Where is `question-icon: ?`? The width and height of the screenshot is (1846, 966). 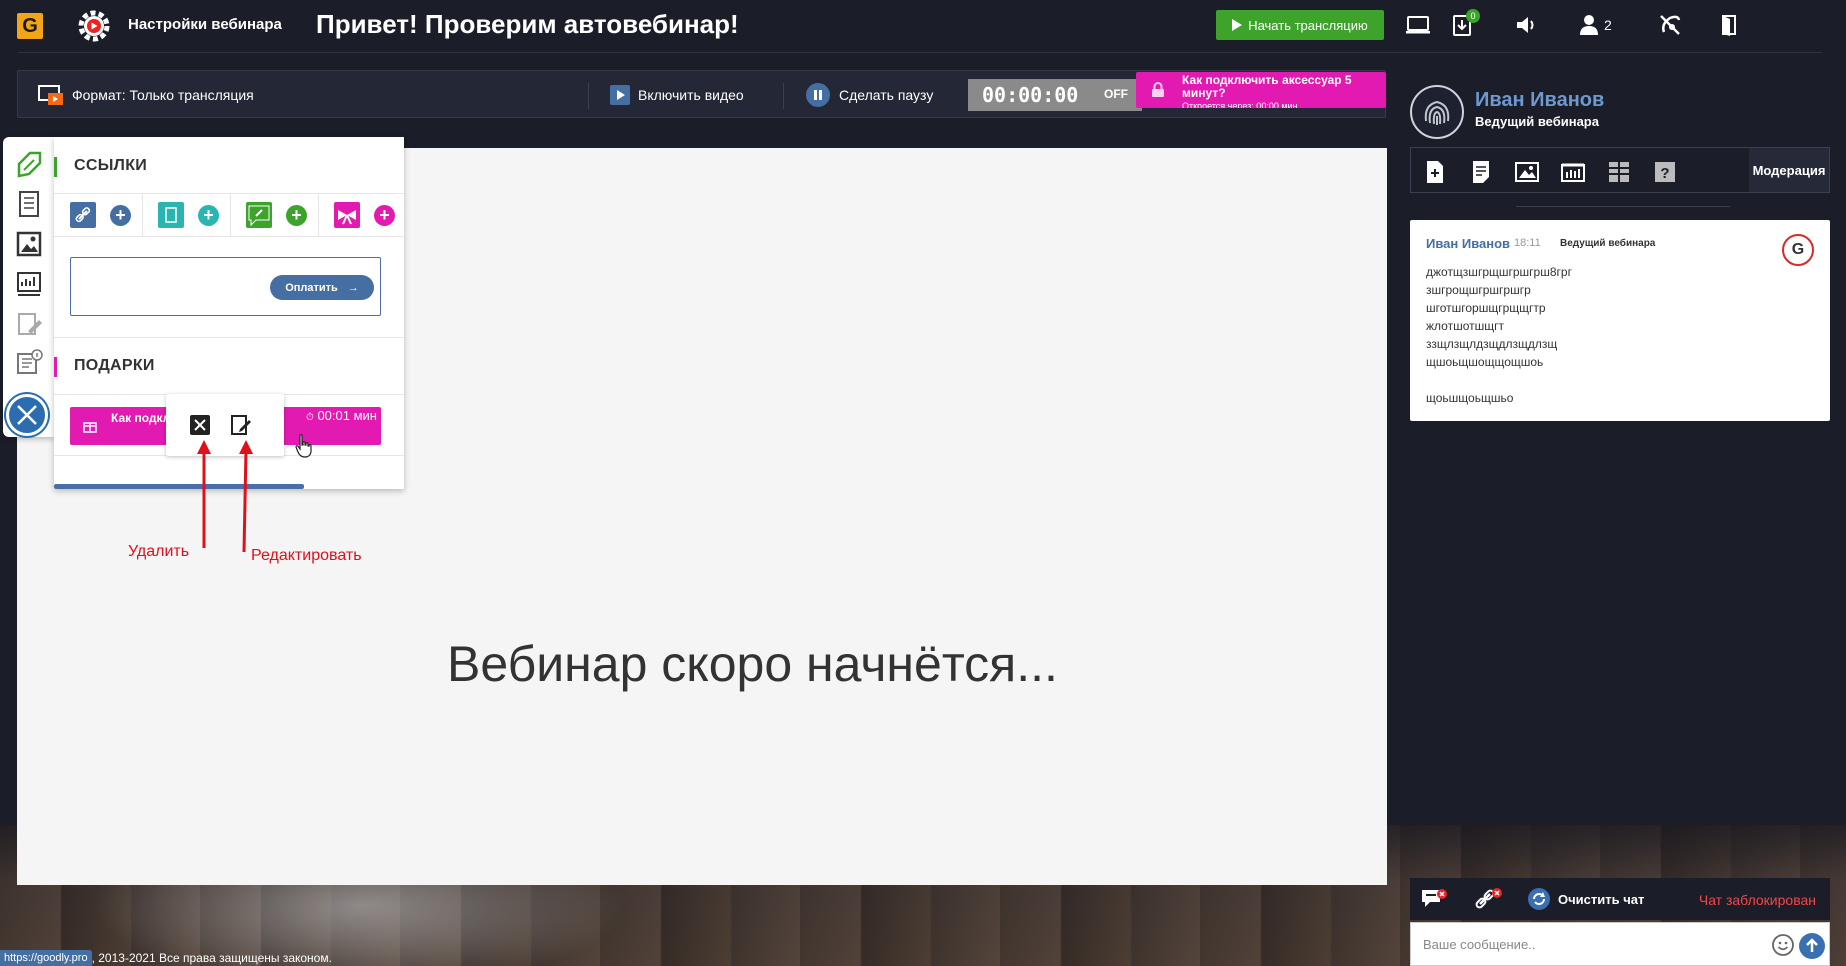 question-icon: ? is located at coordinates (1665, 172).